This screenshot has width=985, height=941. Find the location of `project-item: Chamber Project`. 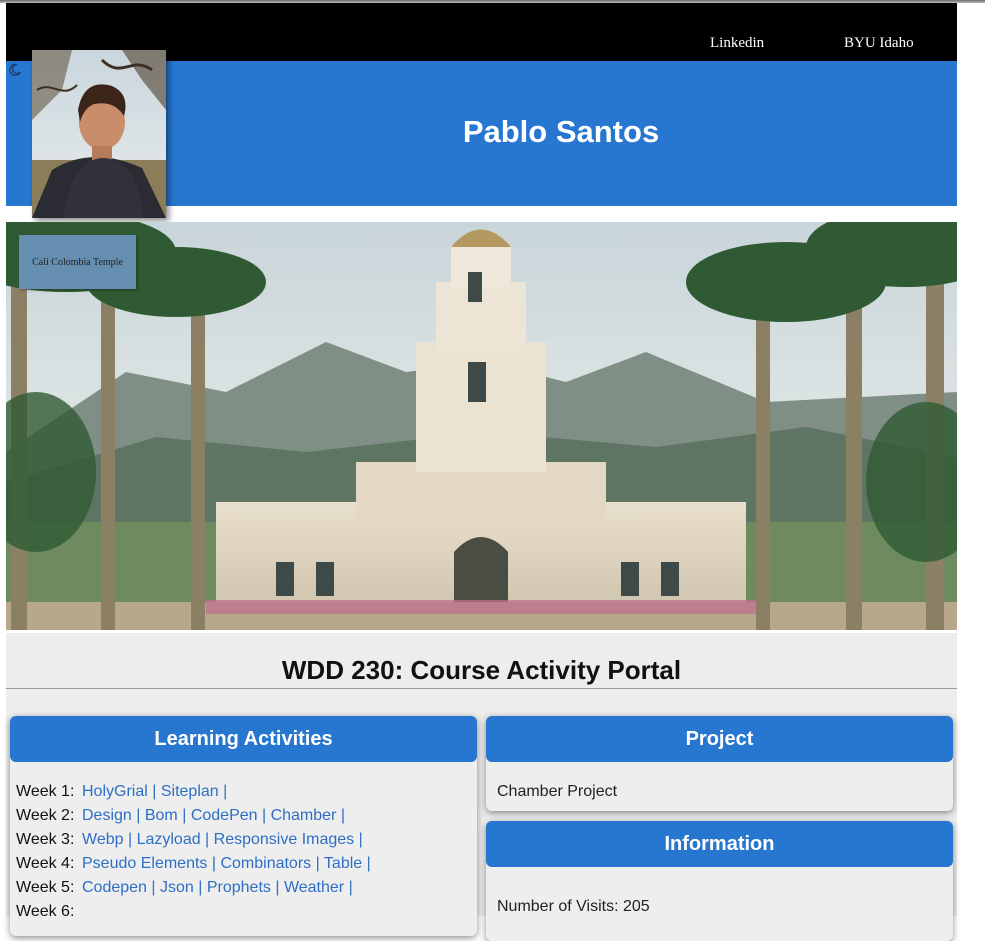

project-item: Chamber Project is located at coordinates (557, 791).